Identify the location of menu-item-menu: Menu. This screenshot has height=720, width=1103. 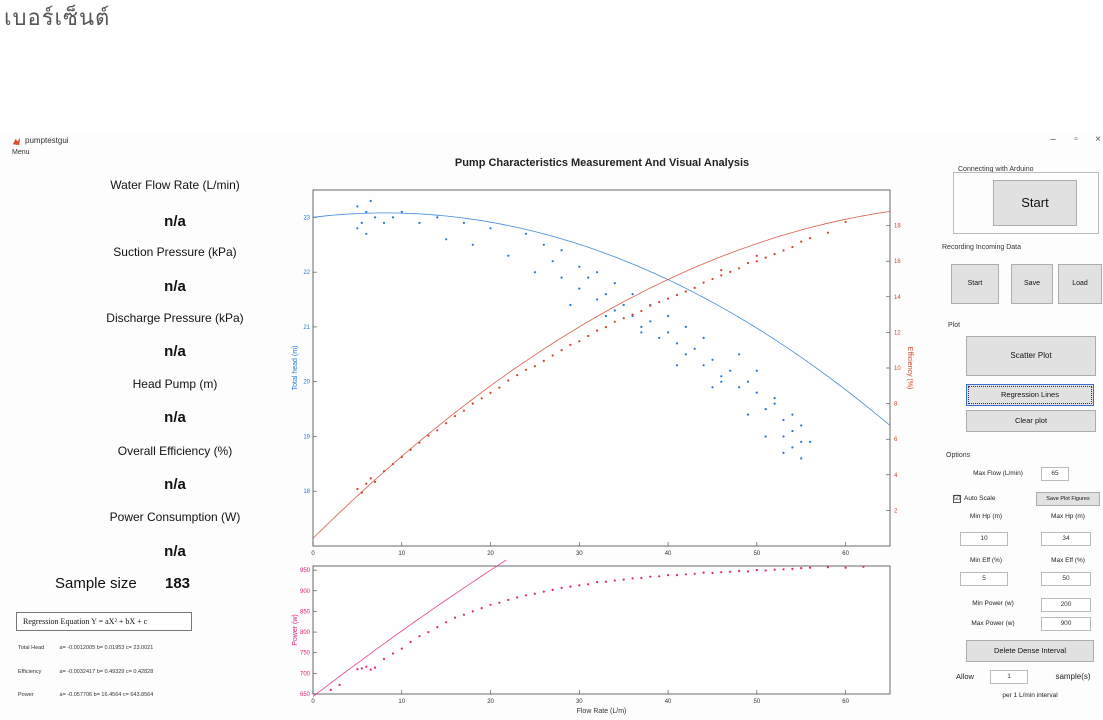
(21, 152).